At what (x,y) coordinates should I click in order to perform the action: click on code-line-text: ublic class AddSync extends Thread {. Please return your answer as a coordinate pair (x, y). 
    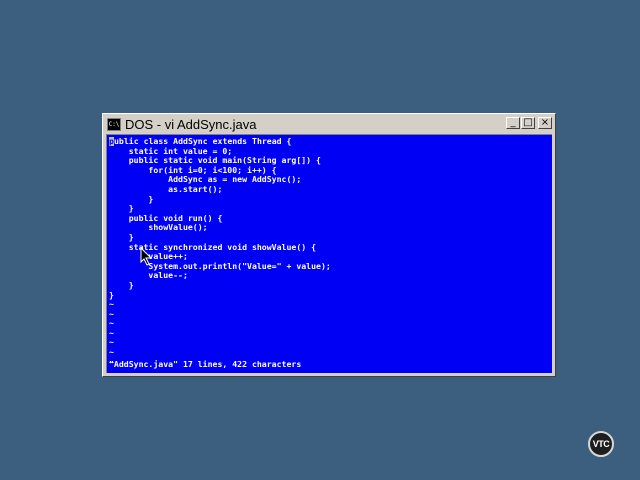
    Looking at the image, I should click on (203, 141).